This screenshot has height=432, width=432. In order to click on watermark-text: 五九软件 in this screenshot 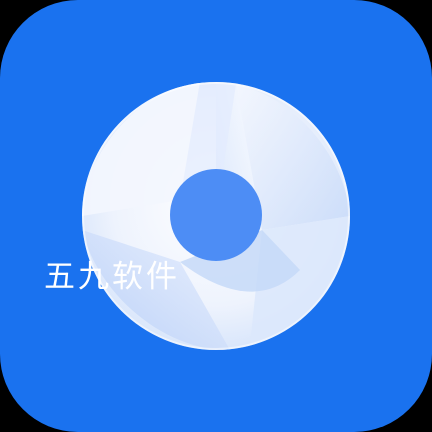, I will do `click(112, 277)`.